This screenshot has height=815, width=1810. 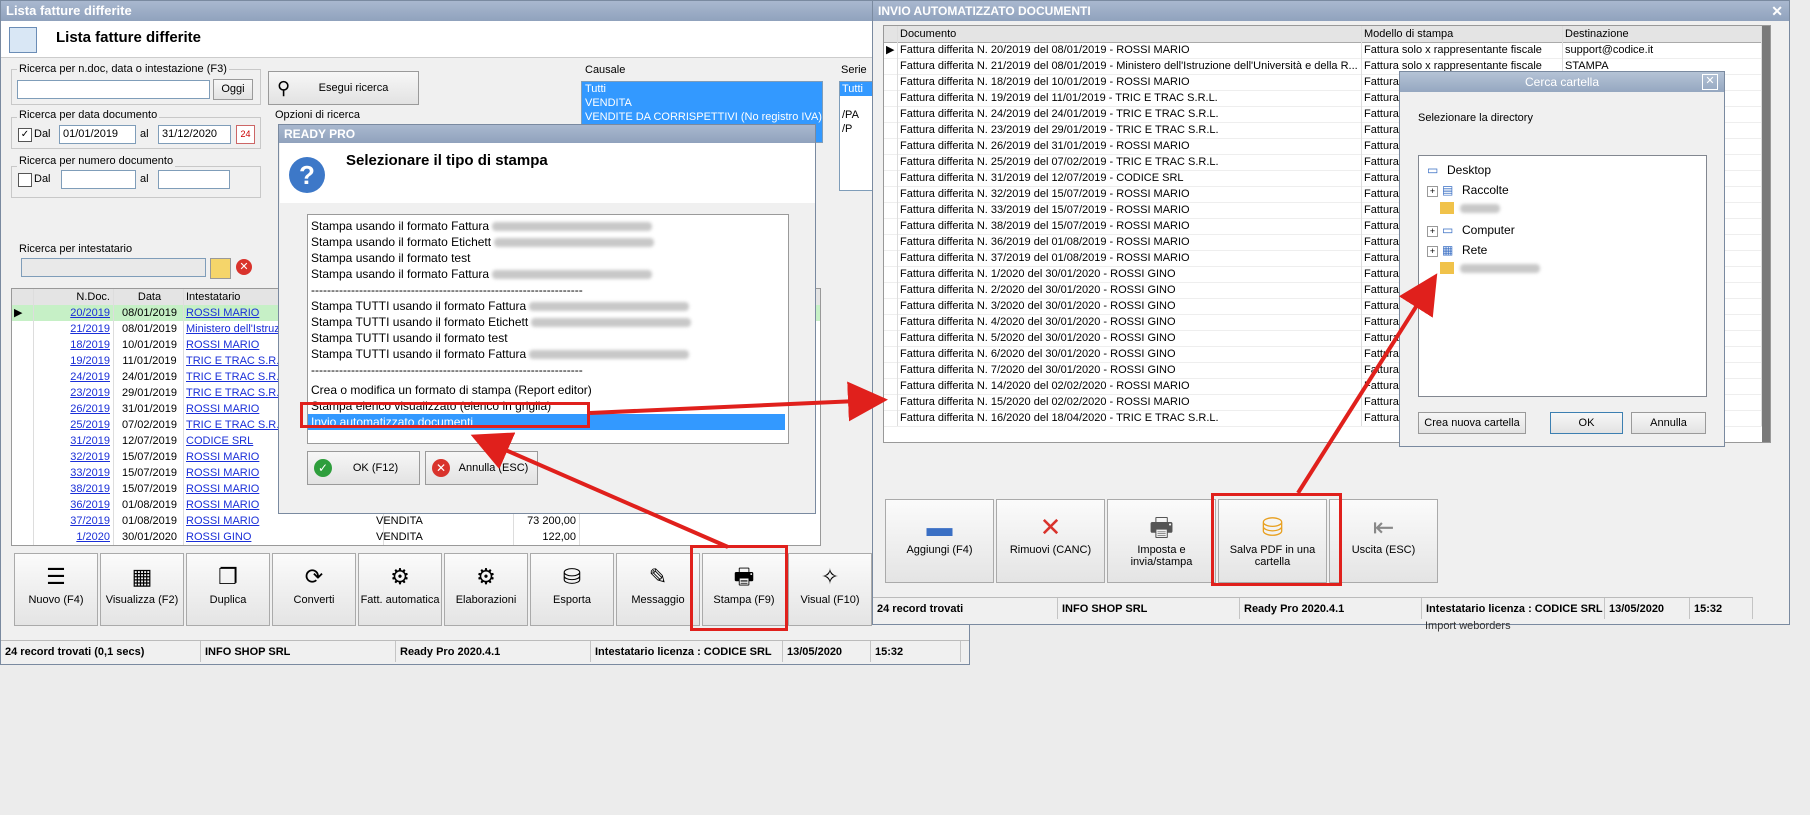 What do you see at coordinates (738, 401) in the screenshot?
I see `arrow-invio-to-window` at bounding box center [738, 401].